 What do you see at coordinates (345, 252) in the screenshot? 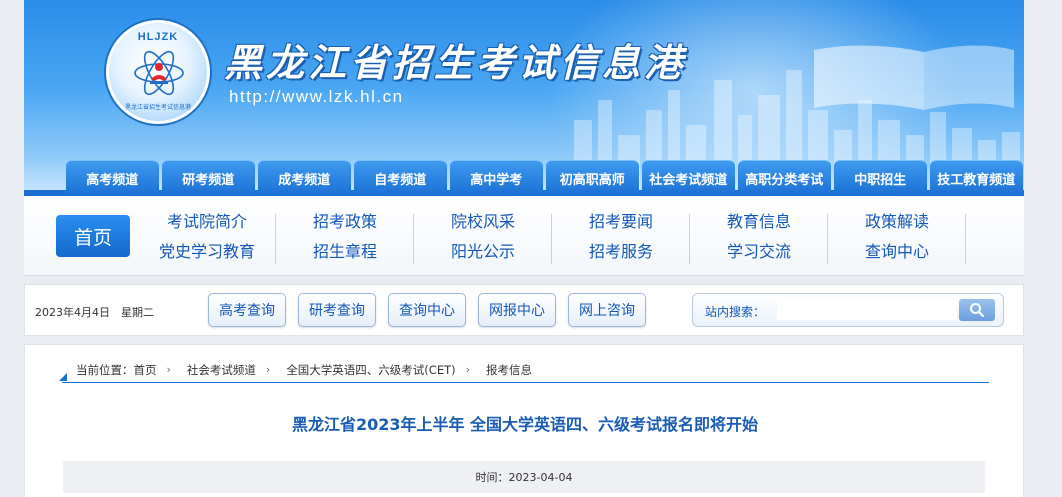
I see `nav-link-charter: 招生章程` at bounding box center [345, 252].